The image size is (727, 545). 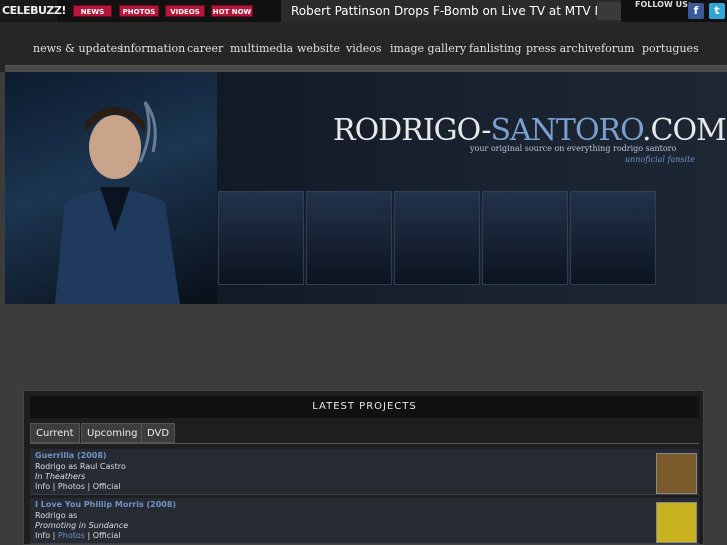 What do you see at coordinates (80, 466) in the screenshot?
I see `project-role: Rodrigo as Raul Castro` at bounding box center [80, 466].